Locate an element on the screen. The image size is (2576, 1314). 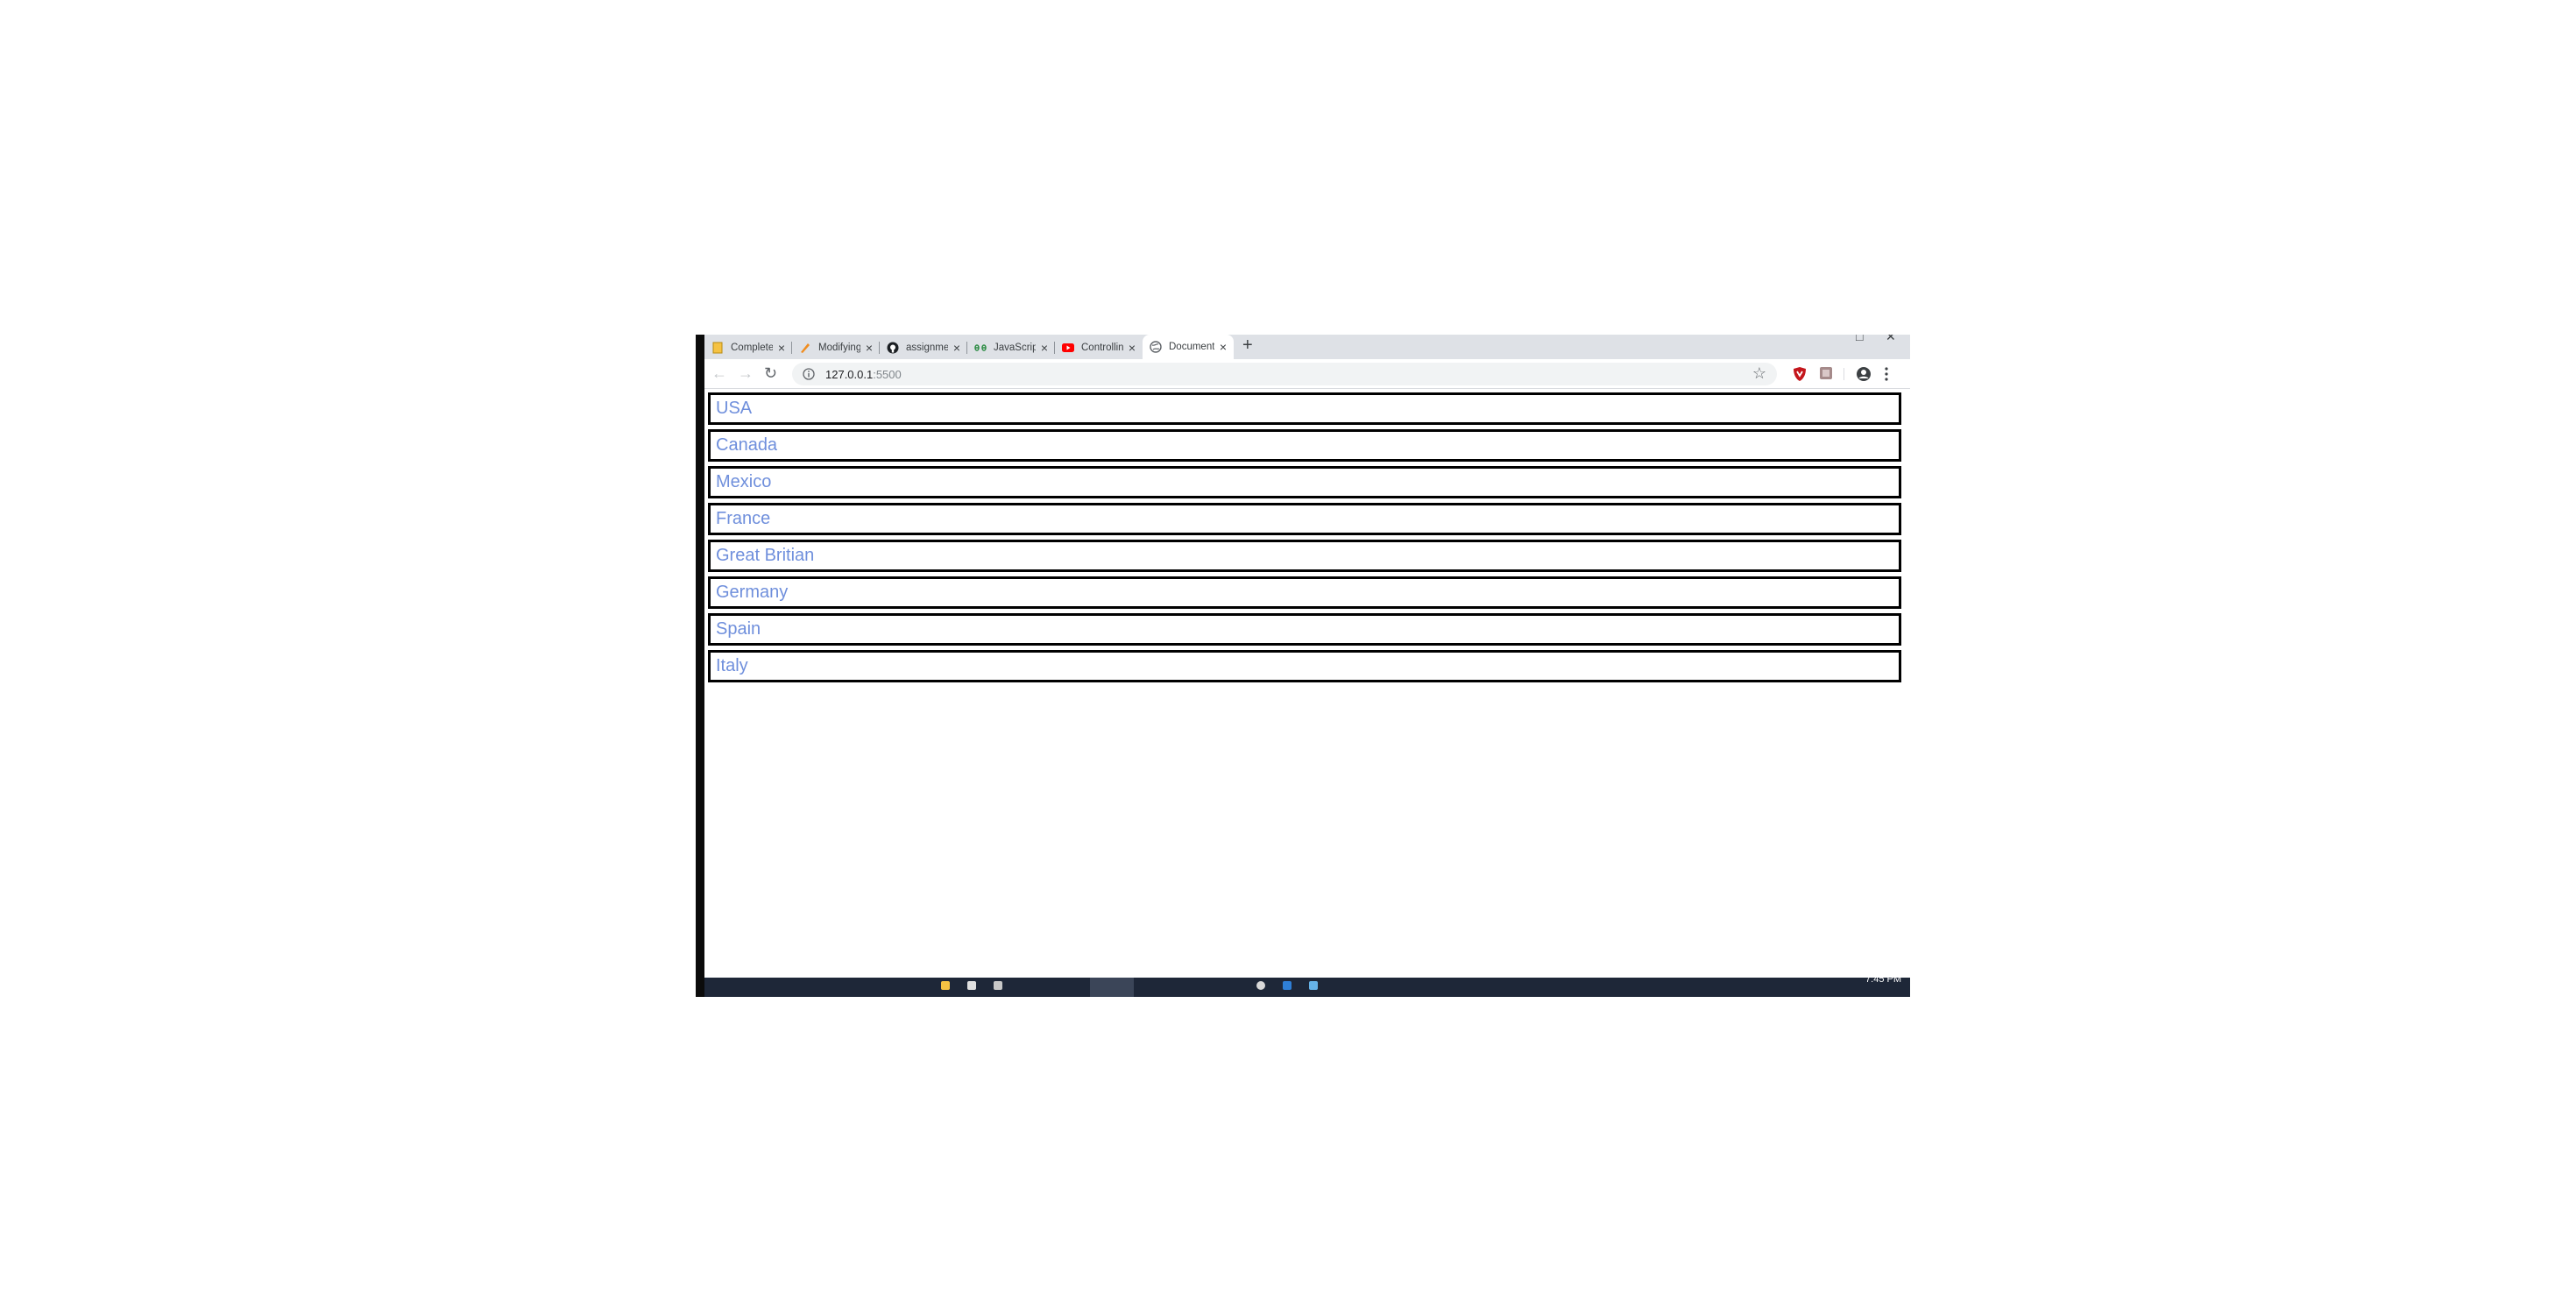
tab-modifying-styles: Modifying Styles - class × is located at coordinates (836, 347).